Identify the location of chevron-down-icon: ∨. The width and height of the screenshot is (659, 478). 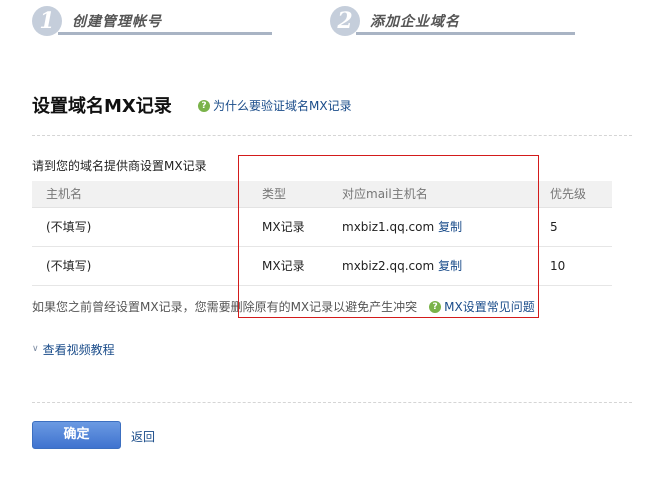
(35, 348).